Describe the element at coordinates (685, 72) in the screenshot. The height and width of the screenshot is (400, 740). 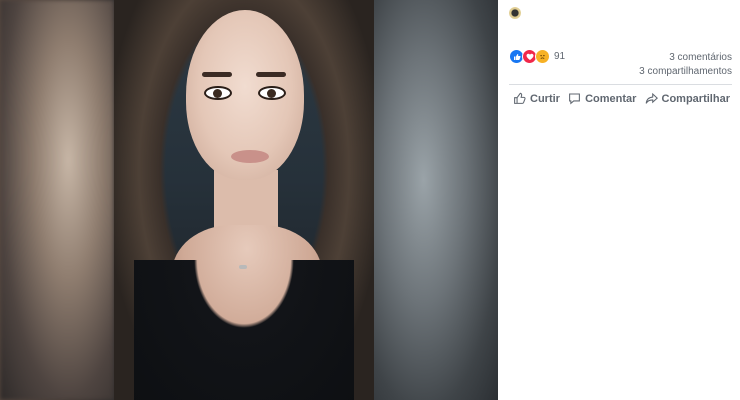
I see `shares-count: 3 compartilhamentos` at that location.